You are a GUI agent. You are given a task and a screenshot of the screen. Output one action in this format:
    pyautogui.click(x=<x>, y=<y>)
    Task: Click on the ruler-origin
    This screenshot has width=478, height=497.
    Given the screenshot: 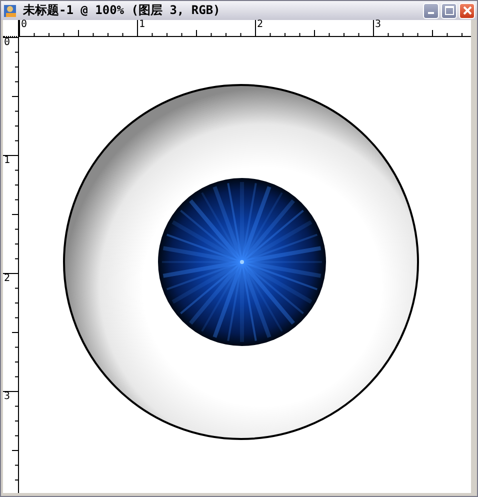 What is the action you would take?
    pyautogui.click(x=11, y=28)
    